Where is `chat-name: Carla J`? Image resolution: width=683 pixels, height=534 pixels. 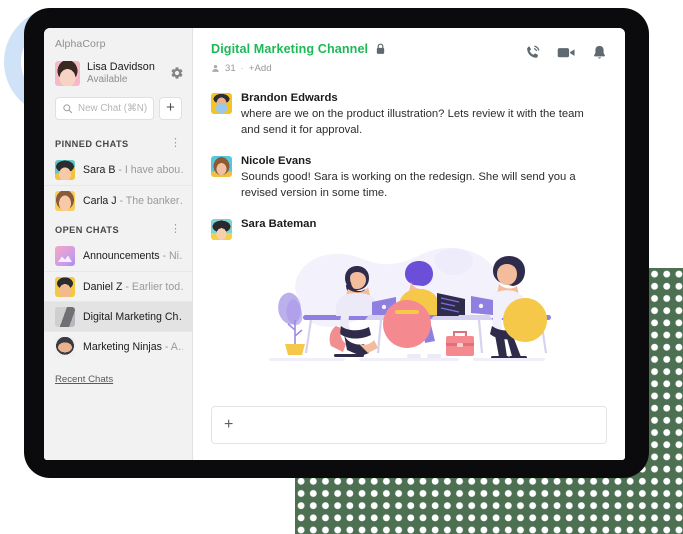
chat-name: Carla J is located at coordinates (100, 200).